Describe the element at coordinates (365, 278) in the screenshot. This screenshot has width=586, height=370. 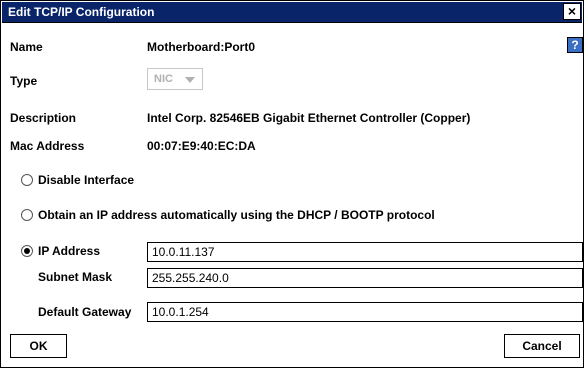
I see `subnet-mask-input: 255.255.240.0` at that location.